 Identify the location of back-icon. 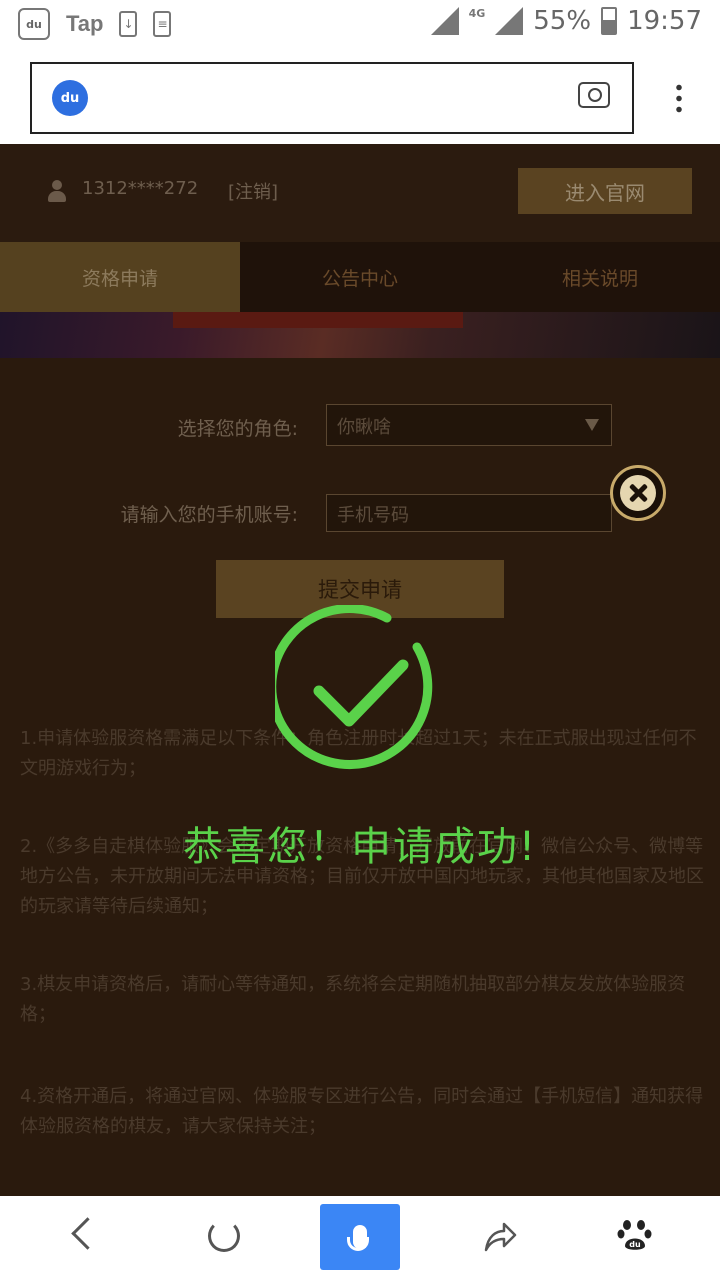
(87, 1233).